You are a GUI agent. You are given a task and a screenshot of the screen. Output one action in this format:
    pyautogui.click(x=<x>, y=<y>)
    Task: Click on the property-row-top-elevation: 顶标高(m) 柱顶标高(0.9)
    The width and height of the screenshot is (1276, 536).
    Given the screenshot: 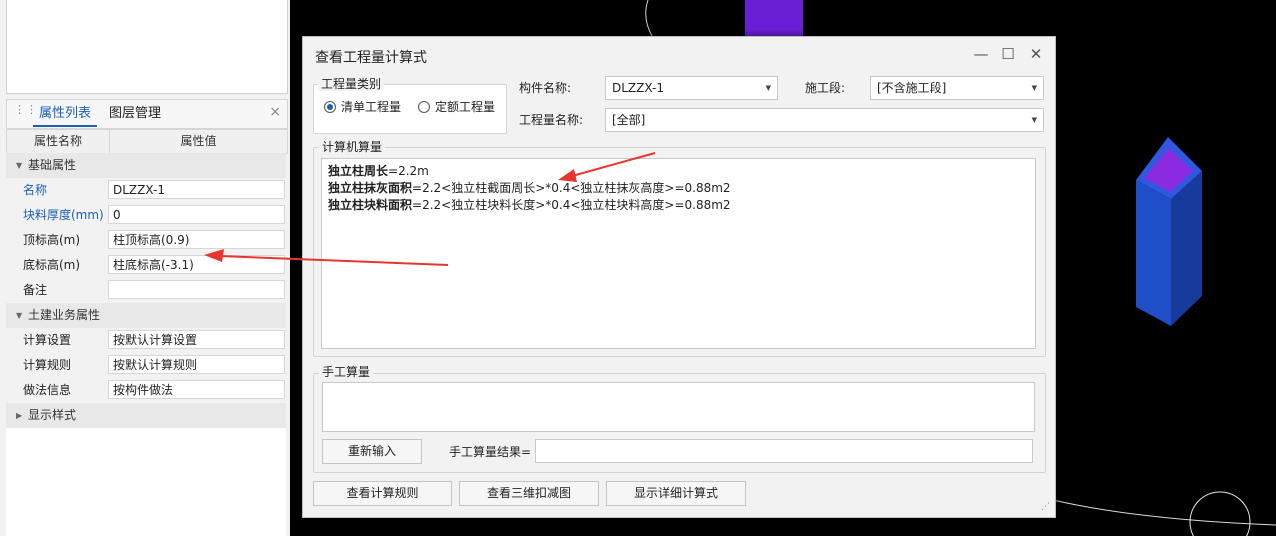 What is the action you would take?
    pyautogui.click(x=146, y=240)
    